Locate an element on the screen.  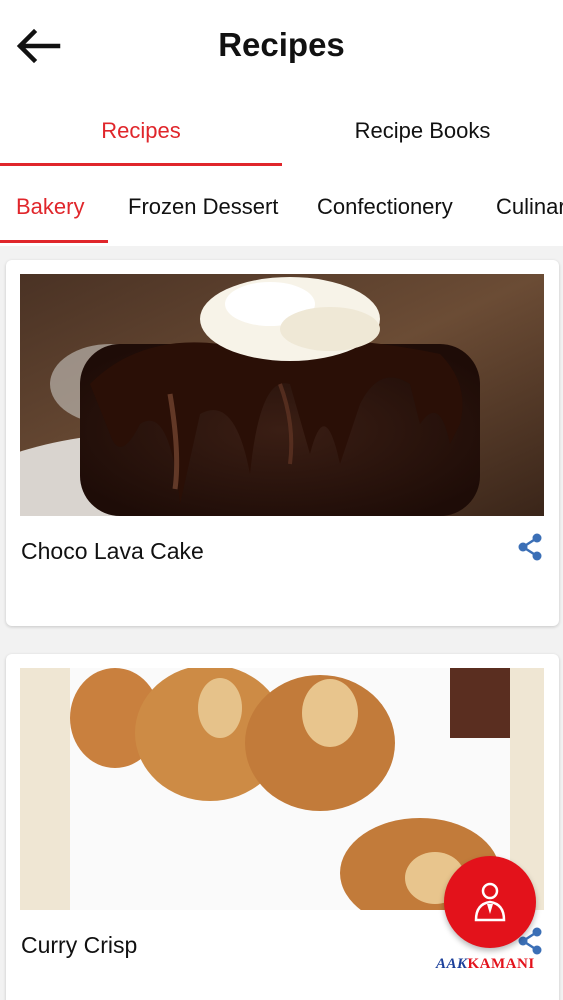
tab-recipe-books: Recipe Books is located at coordinates (422, 131).